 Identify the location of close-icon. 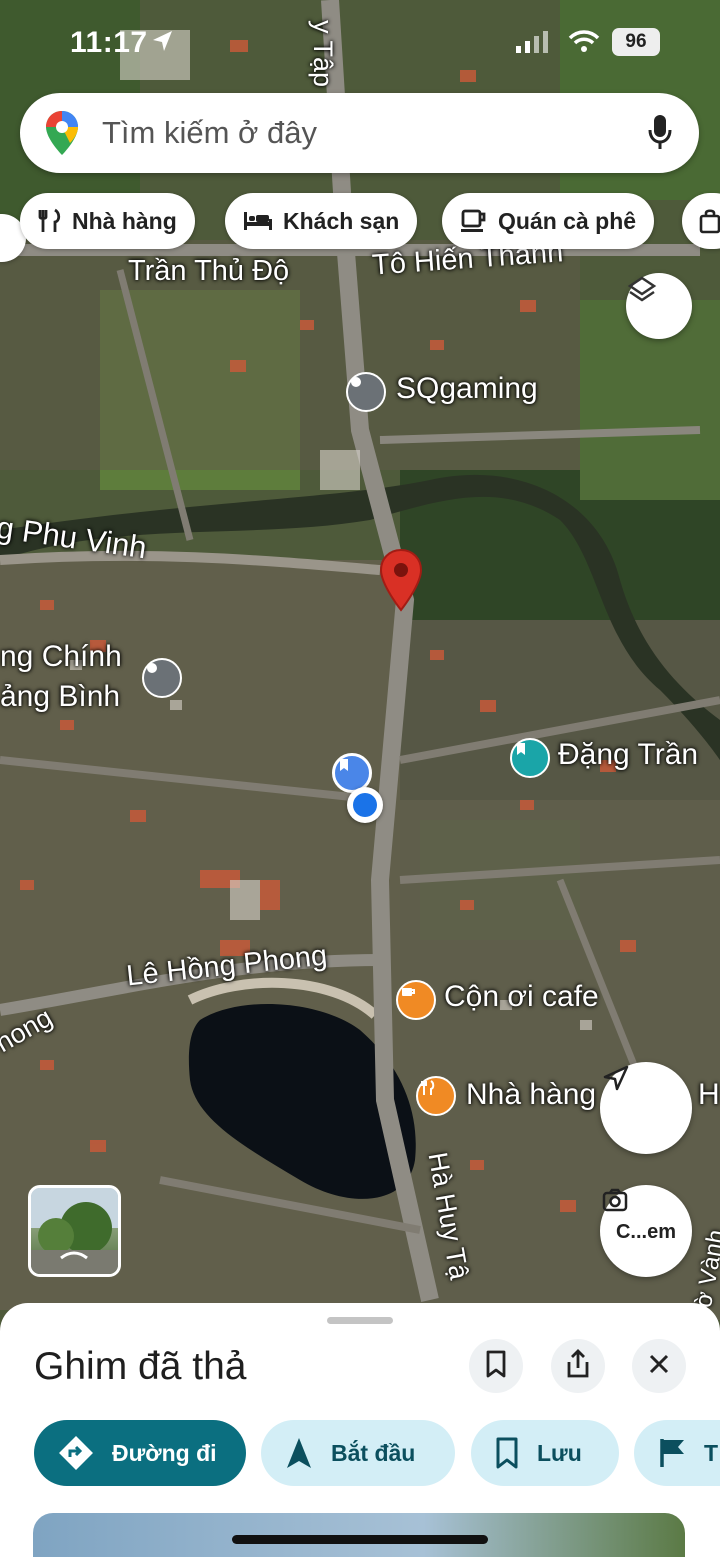
(659, 1366).